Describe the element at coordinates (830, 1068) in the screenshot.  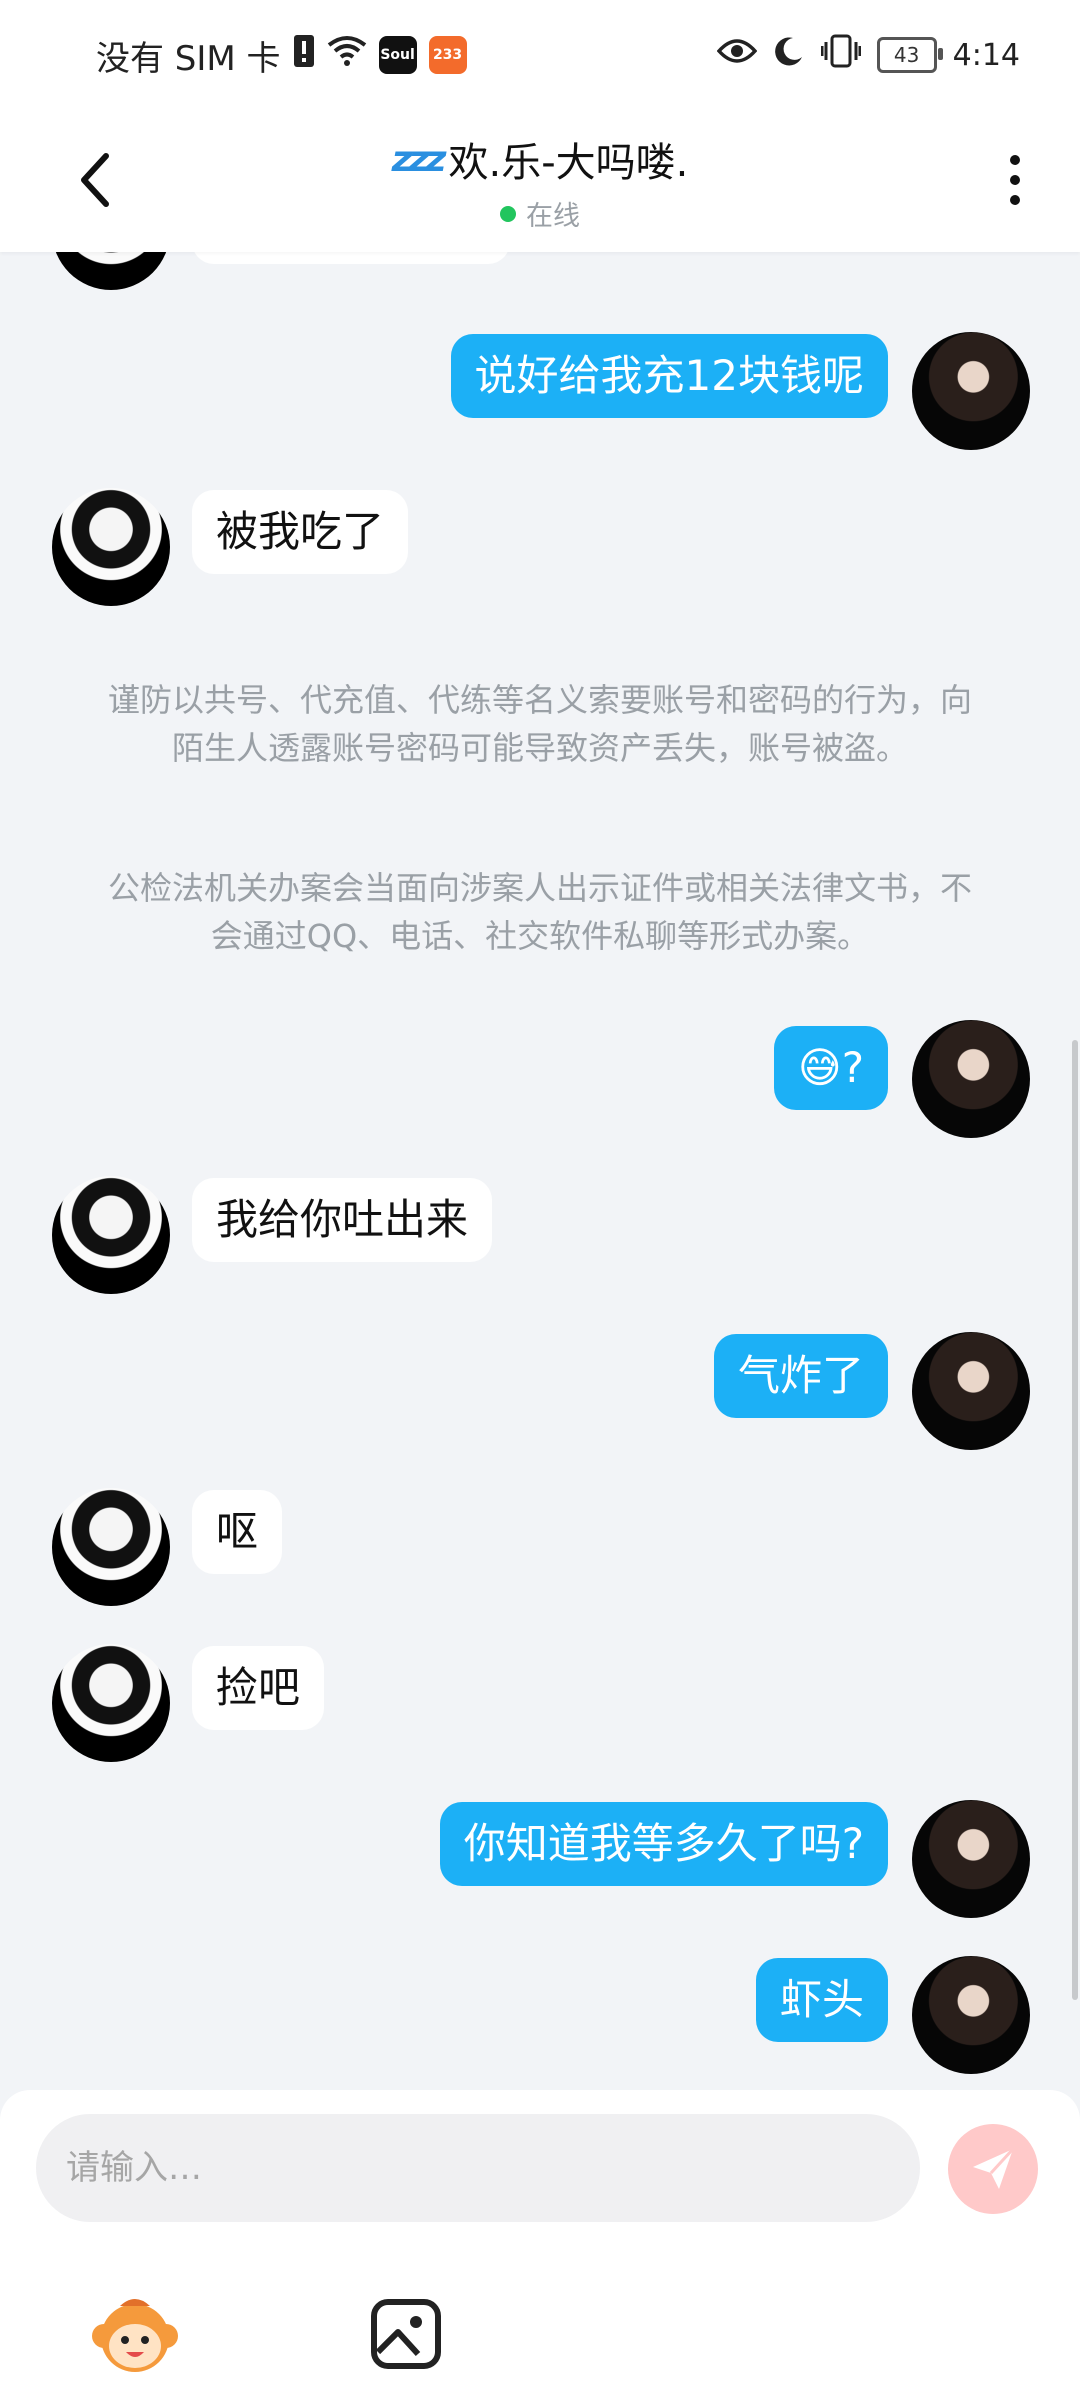
I see `message-bubble-out: 😅?` at that location.